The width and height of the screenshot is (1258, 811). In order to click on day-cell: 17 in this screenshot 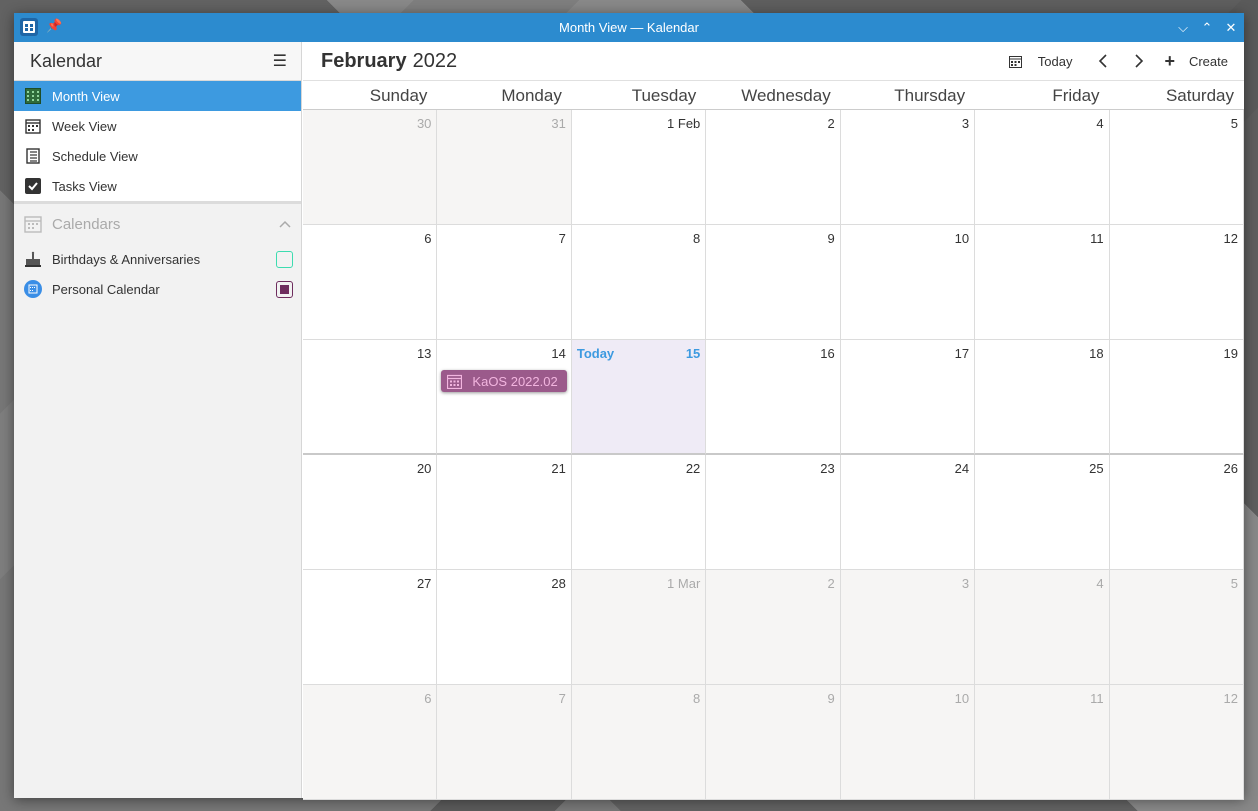, I will do `click(908, 397)`.